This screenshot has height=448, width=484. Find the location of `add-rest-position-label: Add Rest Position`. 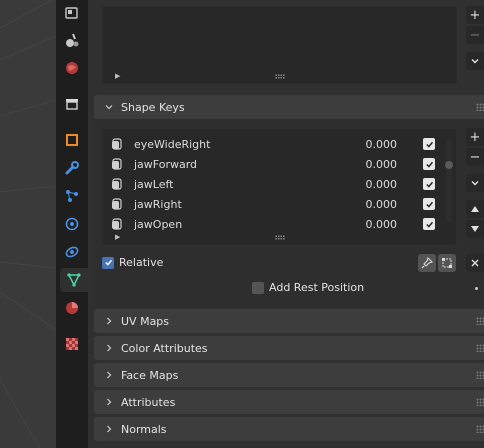

add-rest-position-label: Add Rest Position is located at coordinates (317, 287).